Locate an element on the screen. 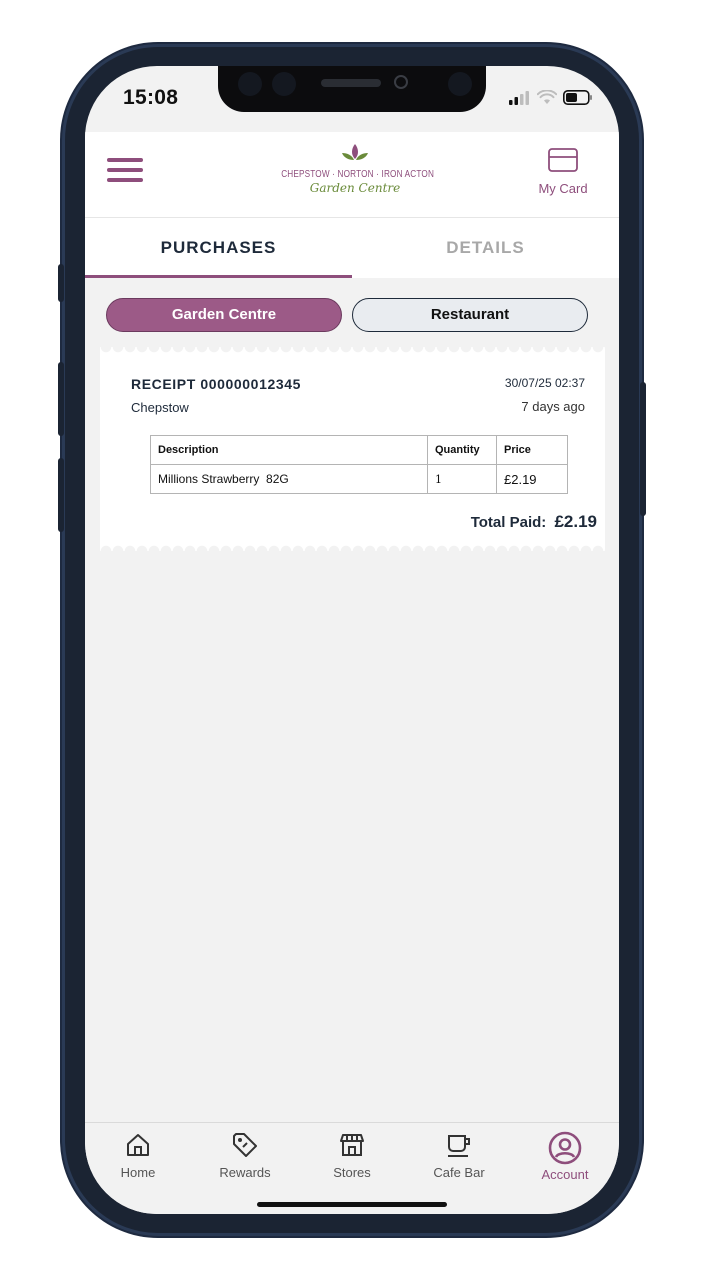 The width and height of the screenshot is (704, 1280). power-button is located at coordinates (643, 449).